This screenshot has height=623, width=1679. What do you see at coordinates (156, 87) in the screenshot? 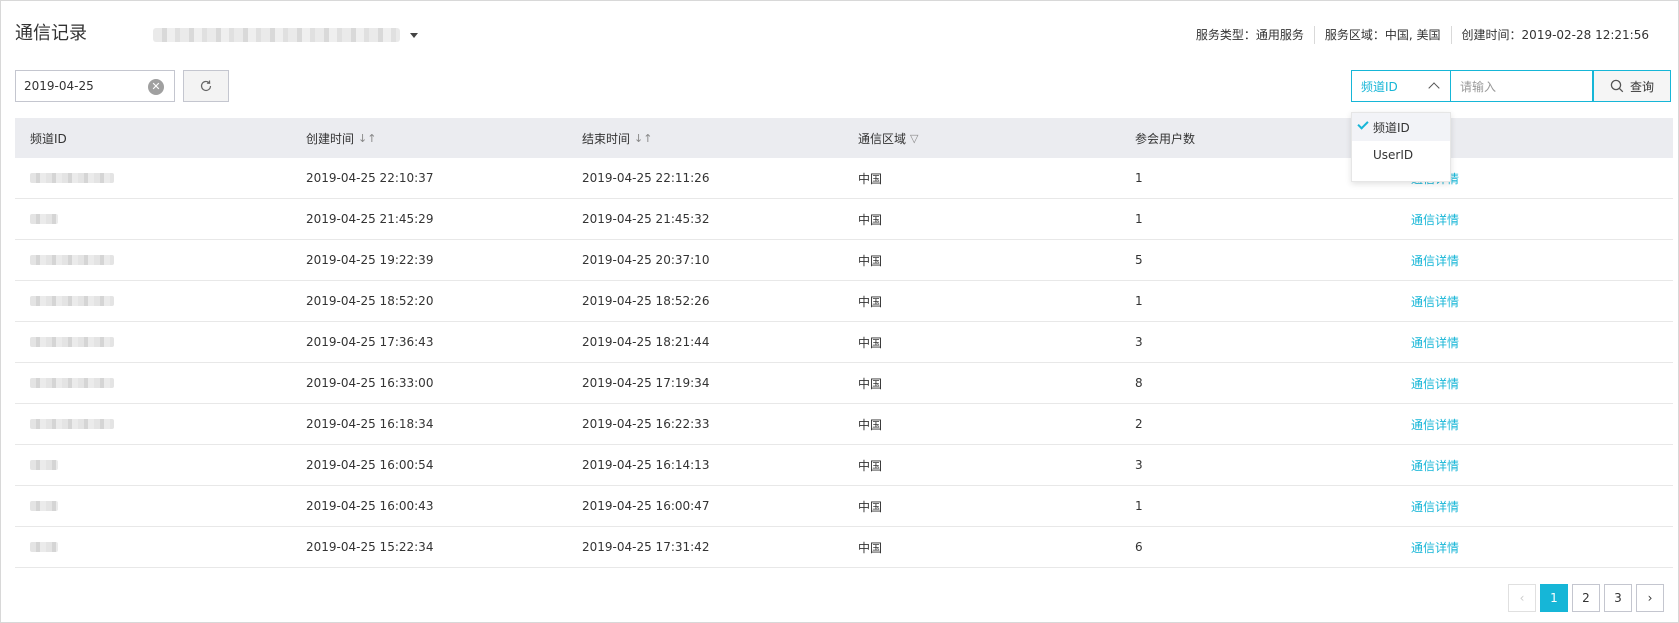
I see `clear-icon: ✕` at bounding box center [156, 87].